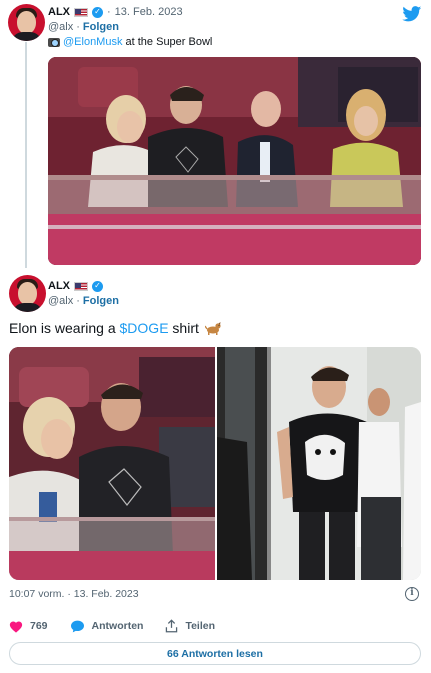  I want to click on like-count: 769, so click(39, 626).